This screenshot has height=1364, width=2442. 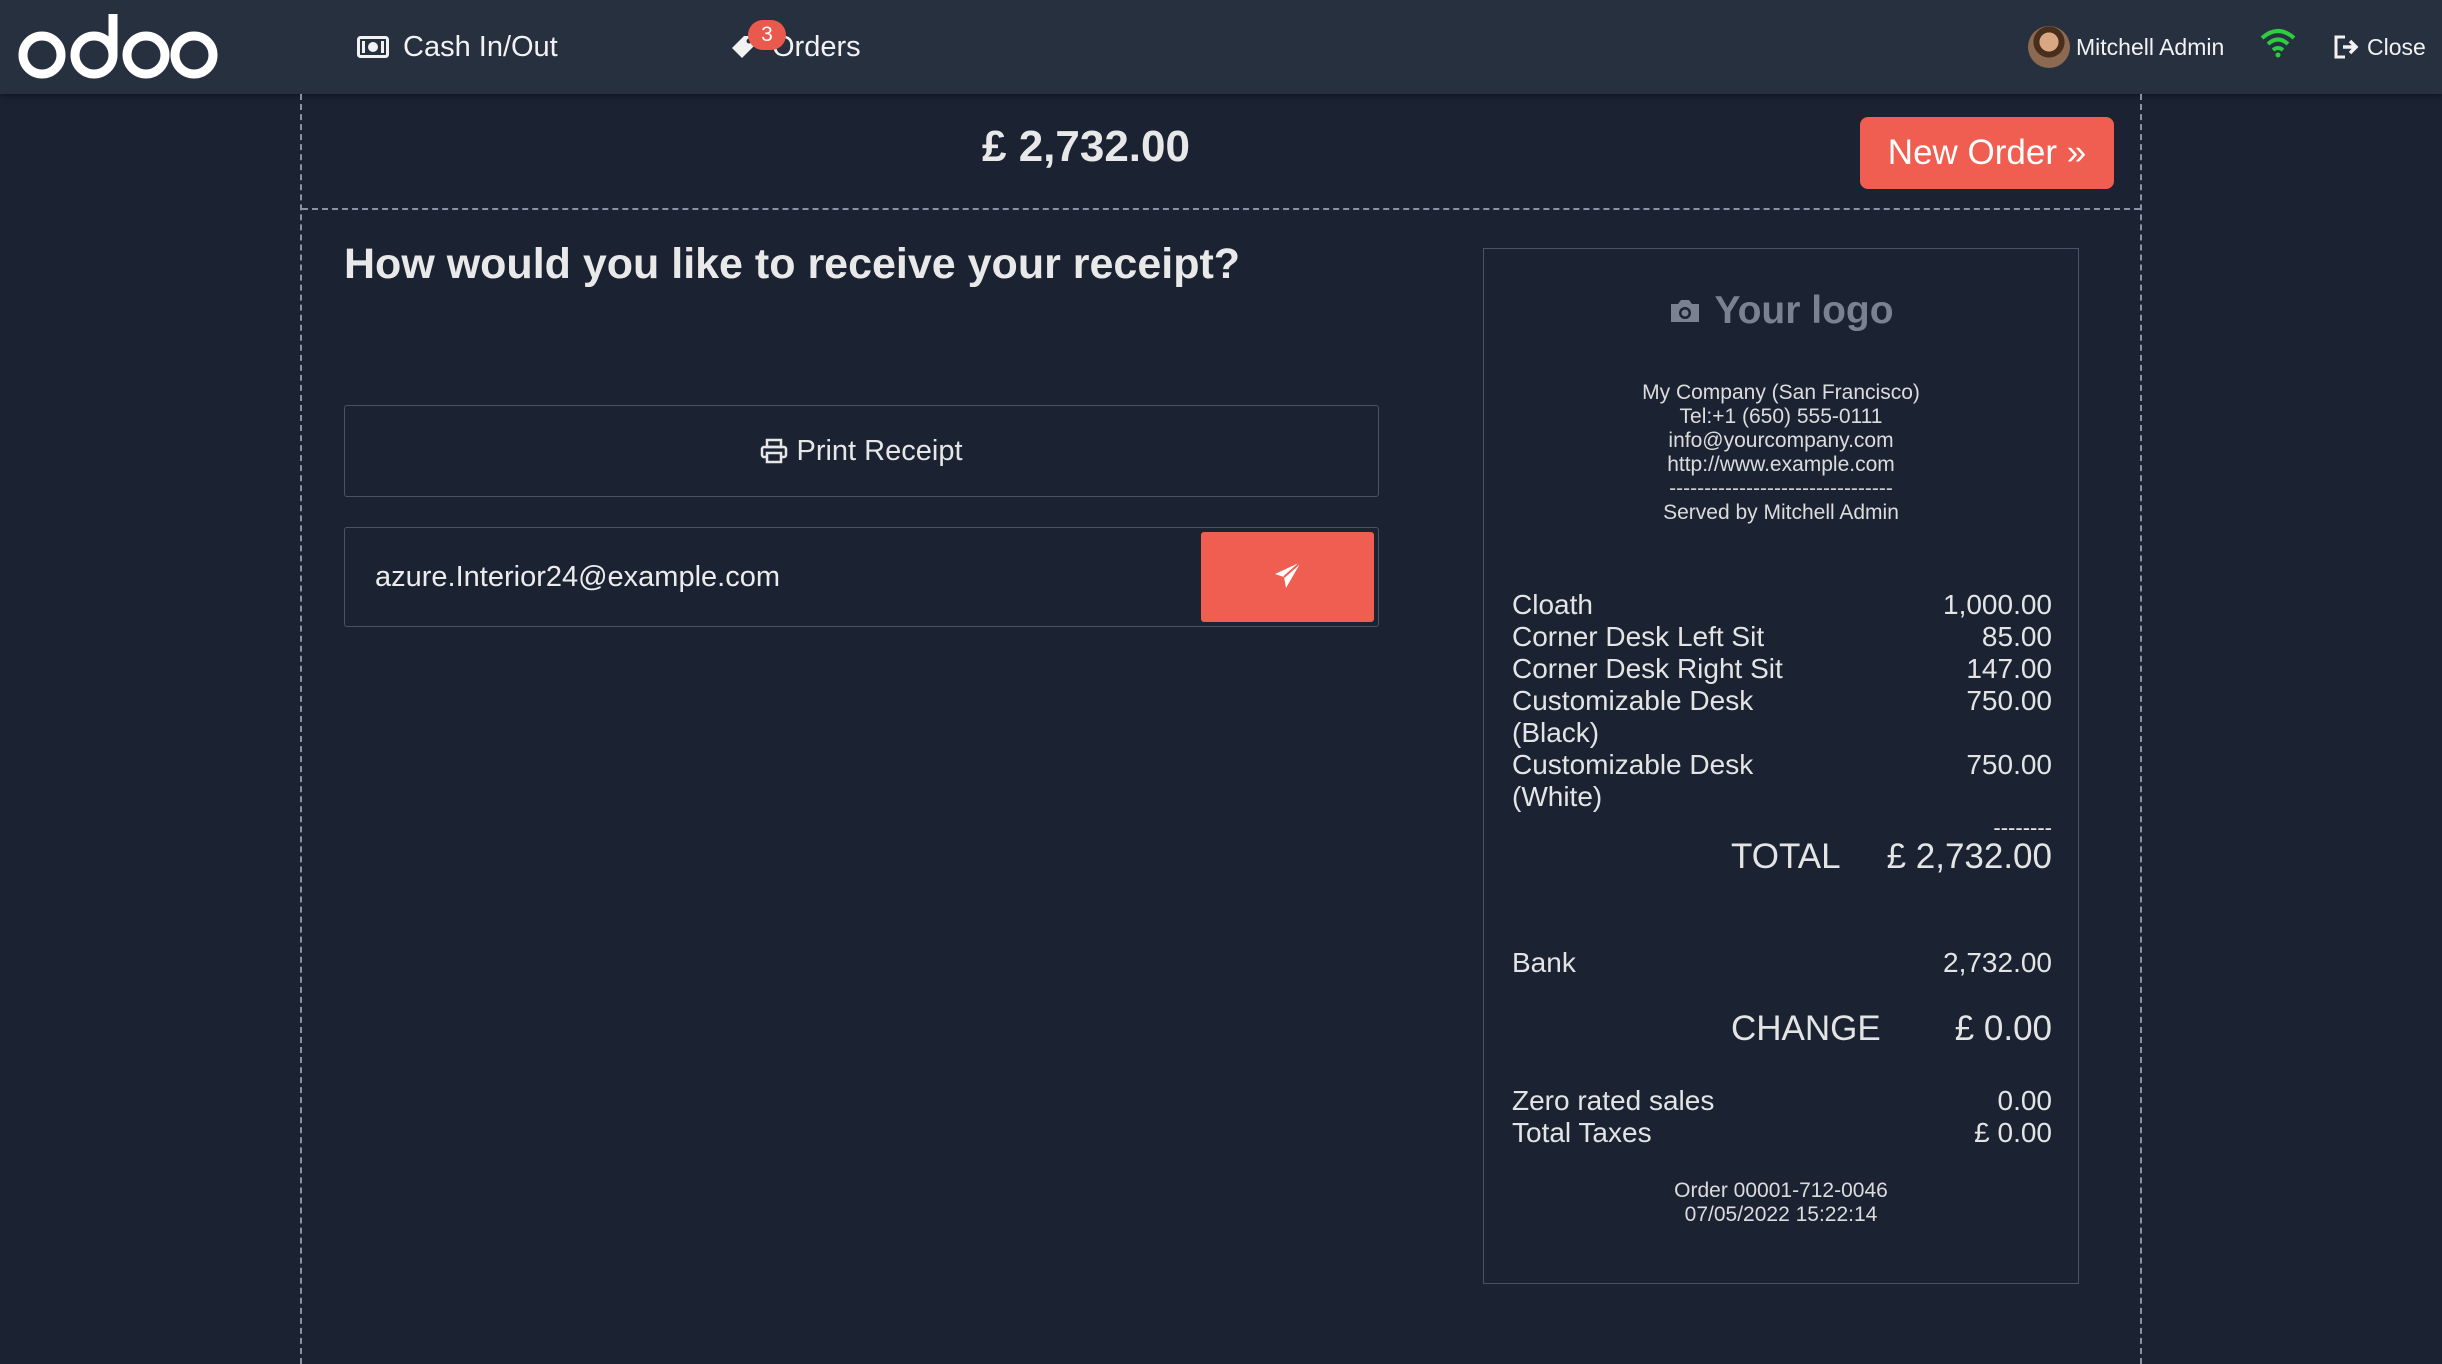 I want to click on total-label: TOTAL, so click(x=1785, y=856).